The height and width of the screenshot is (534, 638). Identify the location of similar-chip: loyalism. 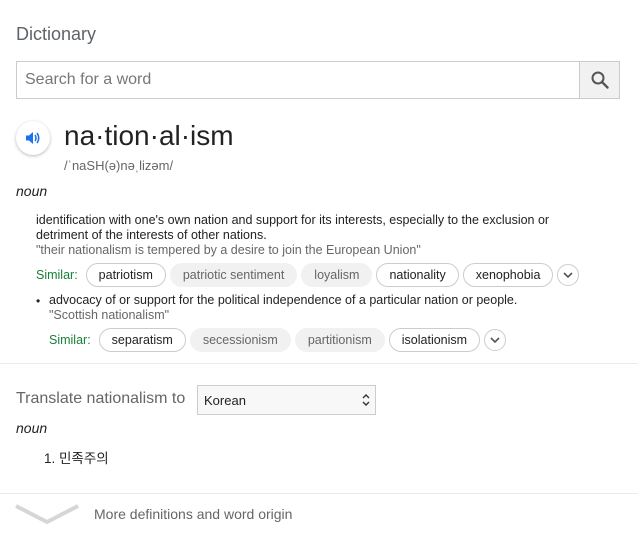
(337, 275).